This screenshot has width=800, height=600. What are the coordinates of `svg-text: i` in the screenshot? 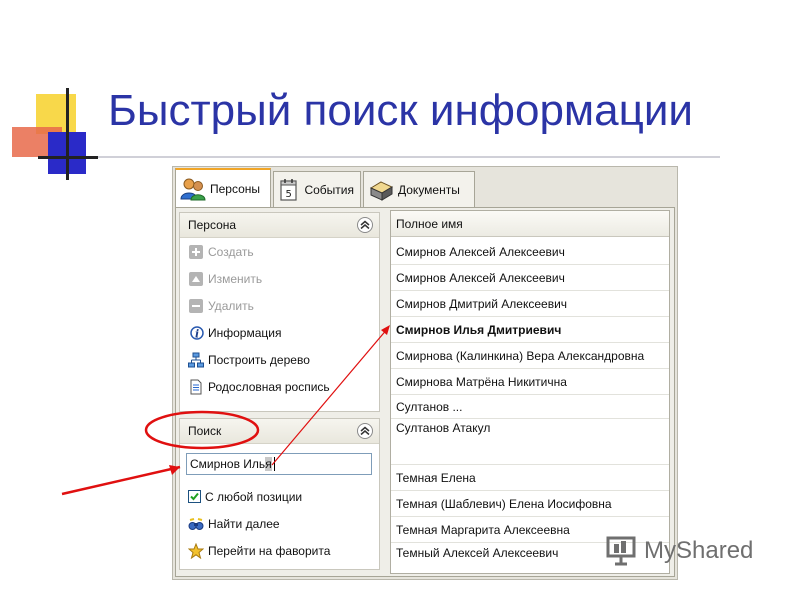 It's located at (197, 333).